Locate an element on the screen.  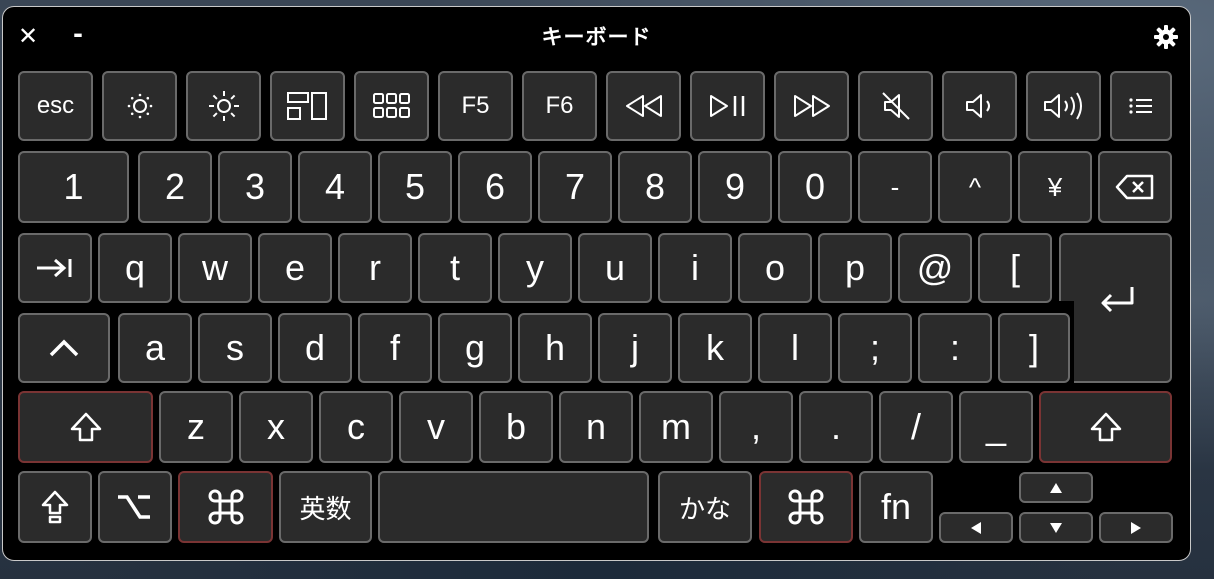
key-6: 6 is located at coordinates (495, 187).